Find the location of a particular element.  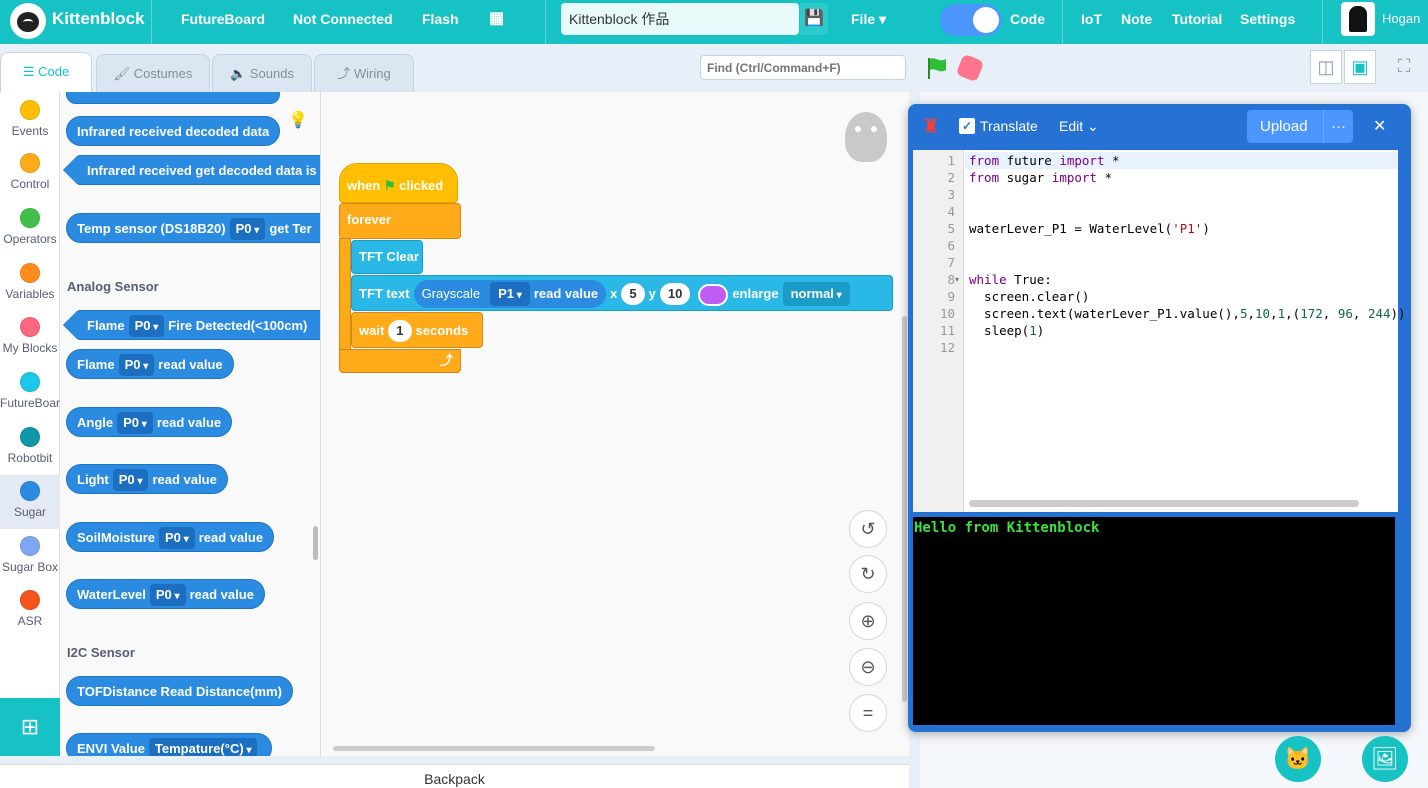

color-picker is located at coordinates (713, 294).